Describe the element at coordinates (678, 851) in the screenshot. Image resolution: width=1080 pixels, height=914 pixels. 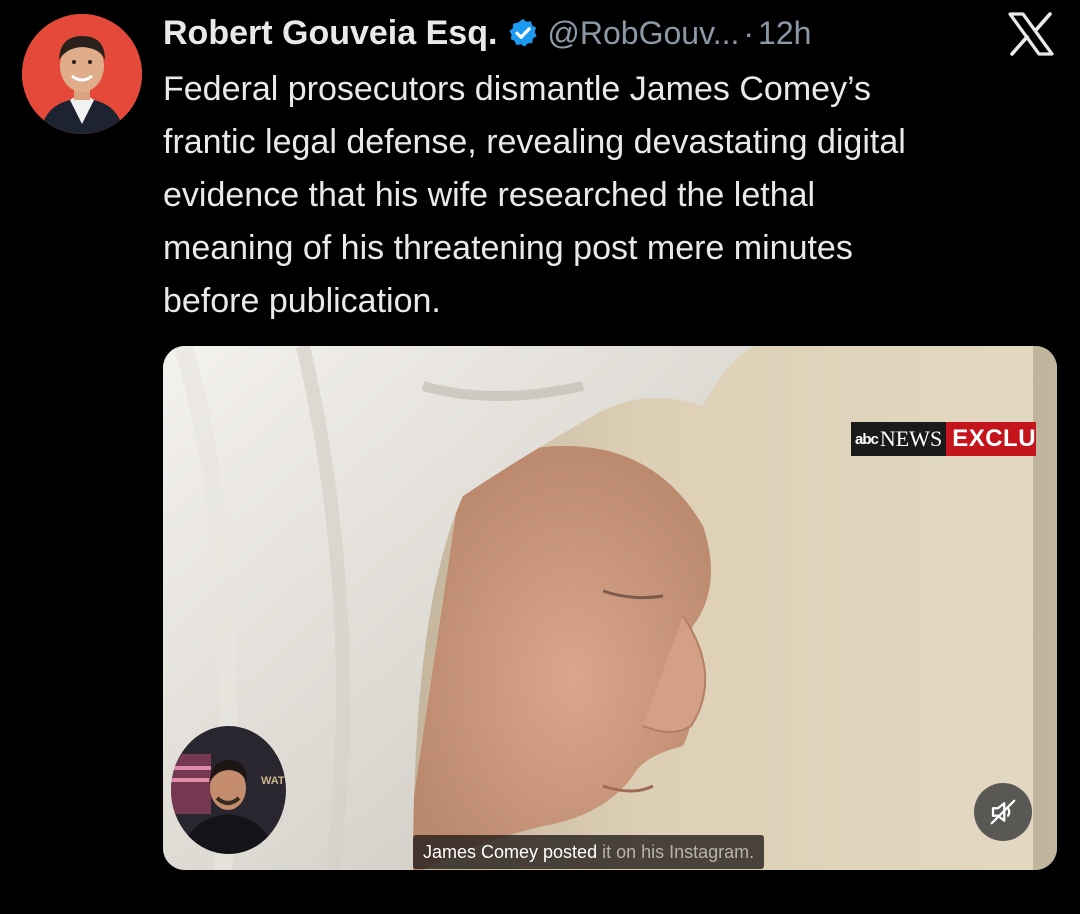
I see `caption-remaining: it on his Instagram.` at that location.